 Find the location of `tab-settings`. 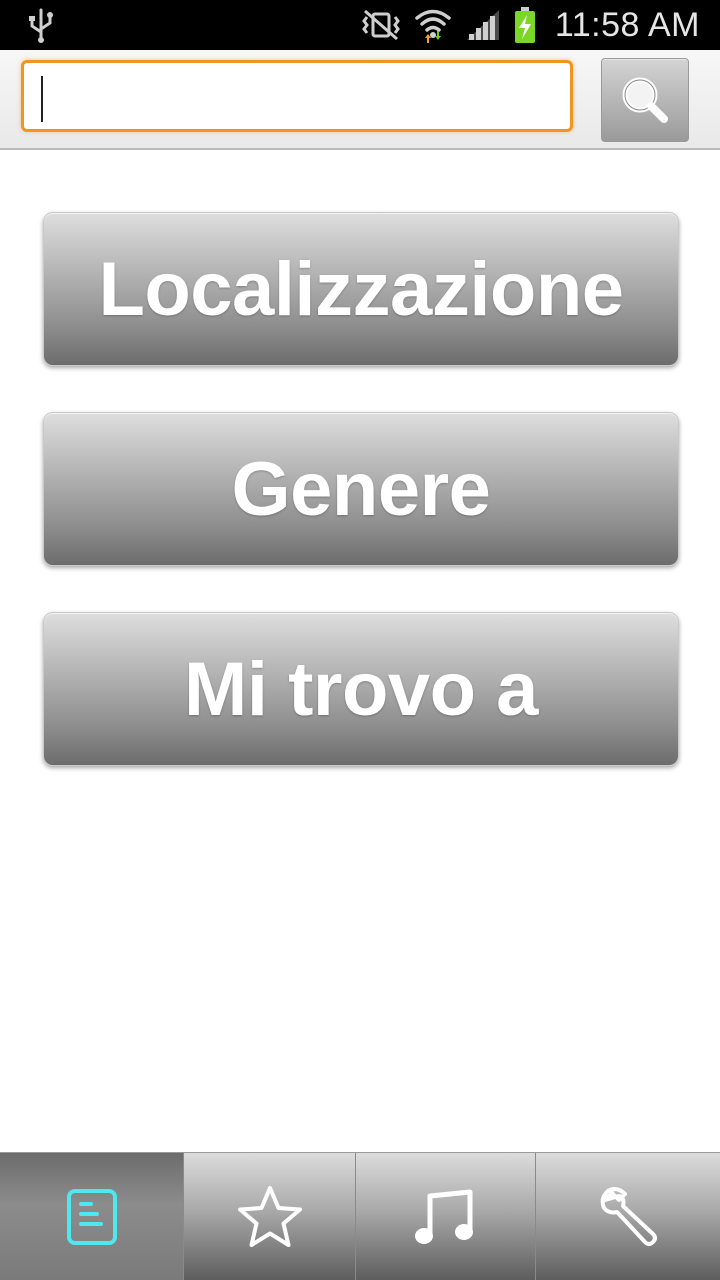

tab-settings is located at coordinates (628, 1216).